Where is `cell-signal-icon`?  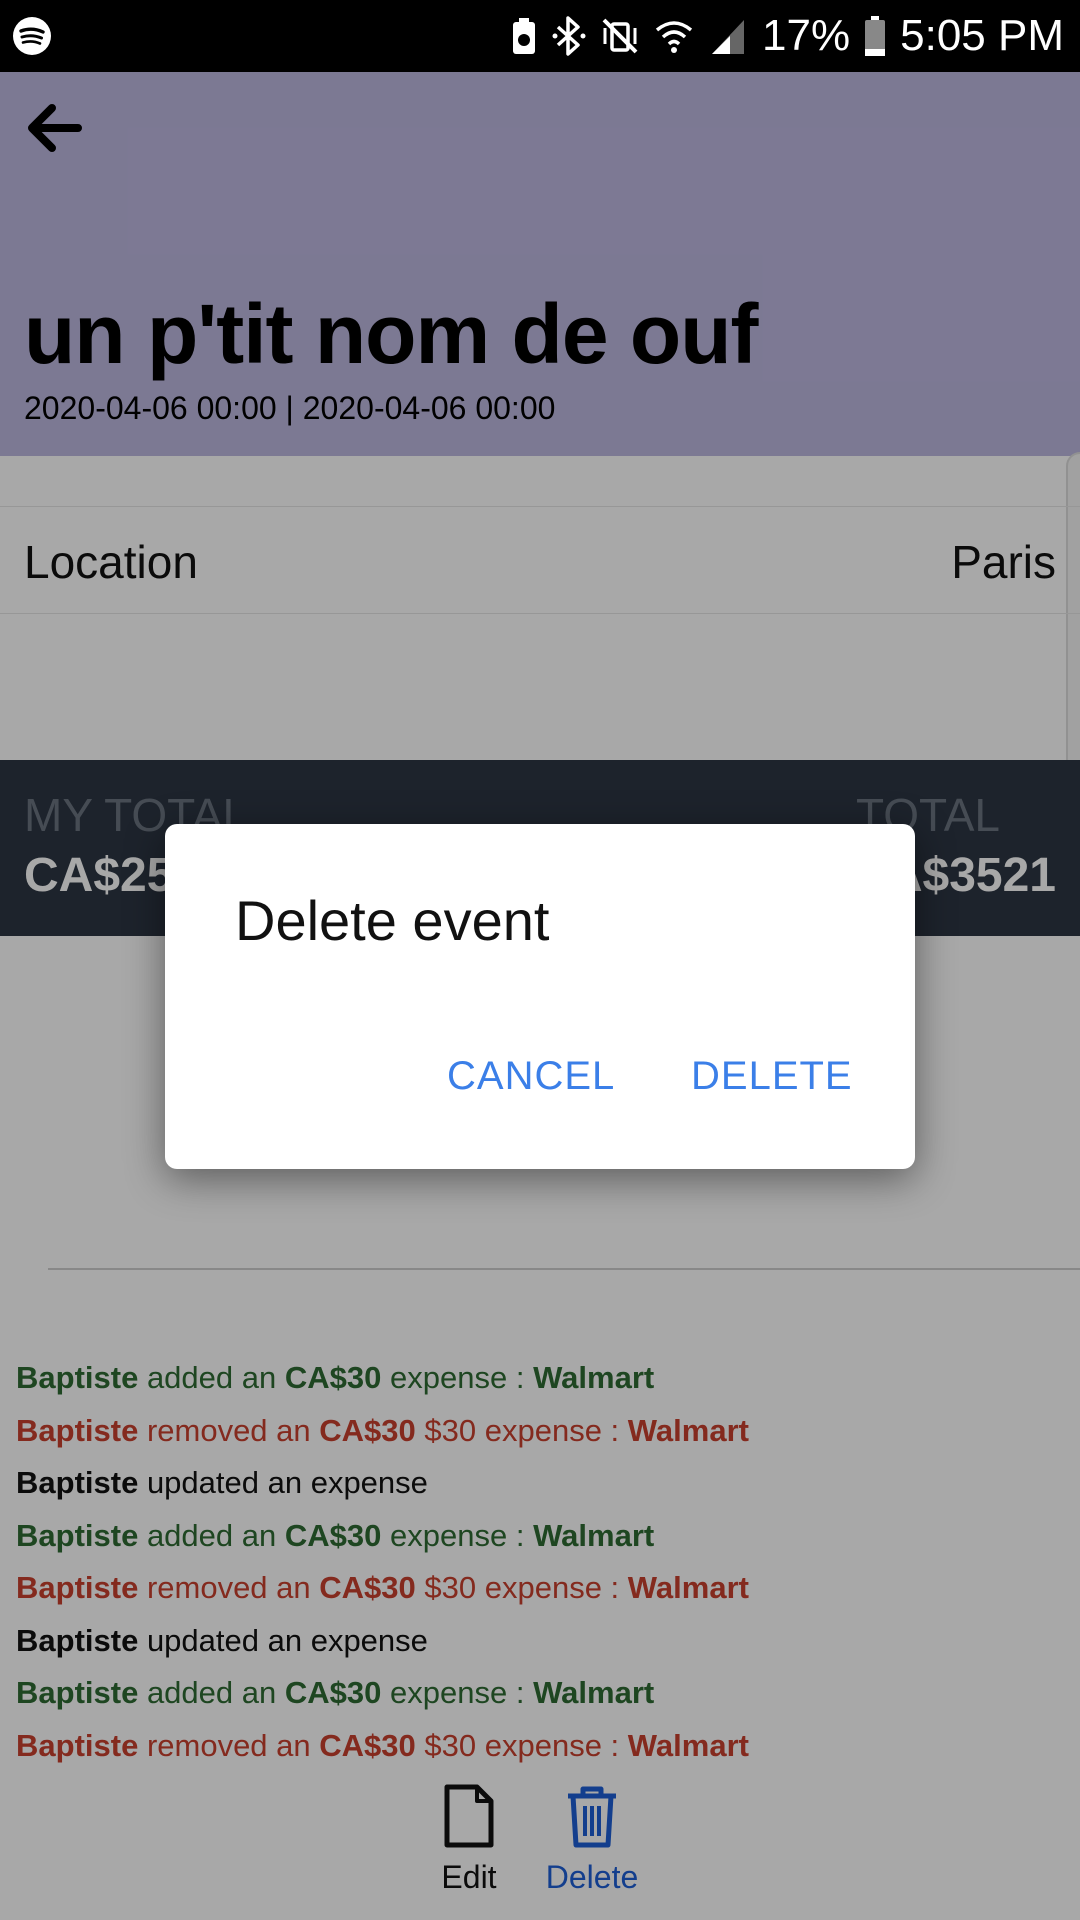
cell-signal-icon is located at coordinates (728, 36).